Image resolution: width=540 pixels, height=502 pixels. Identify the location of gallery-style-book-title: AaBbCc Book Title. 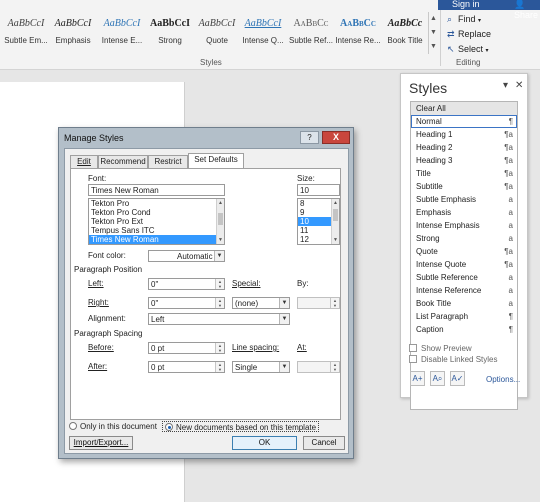
(405, 33).